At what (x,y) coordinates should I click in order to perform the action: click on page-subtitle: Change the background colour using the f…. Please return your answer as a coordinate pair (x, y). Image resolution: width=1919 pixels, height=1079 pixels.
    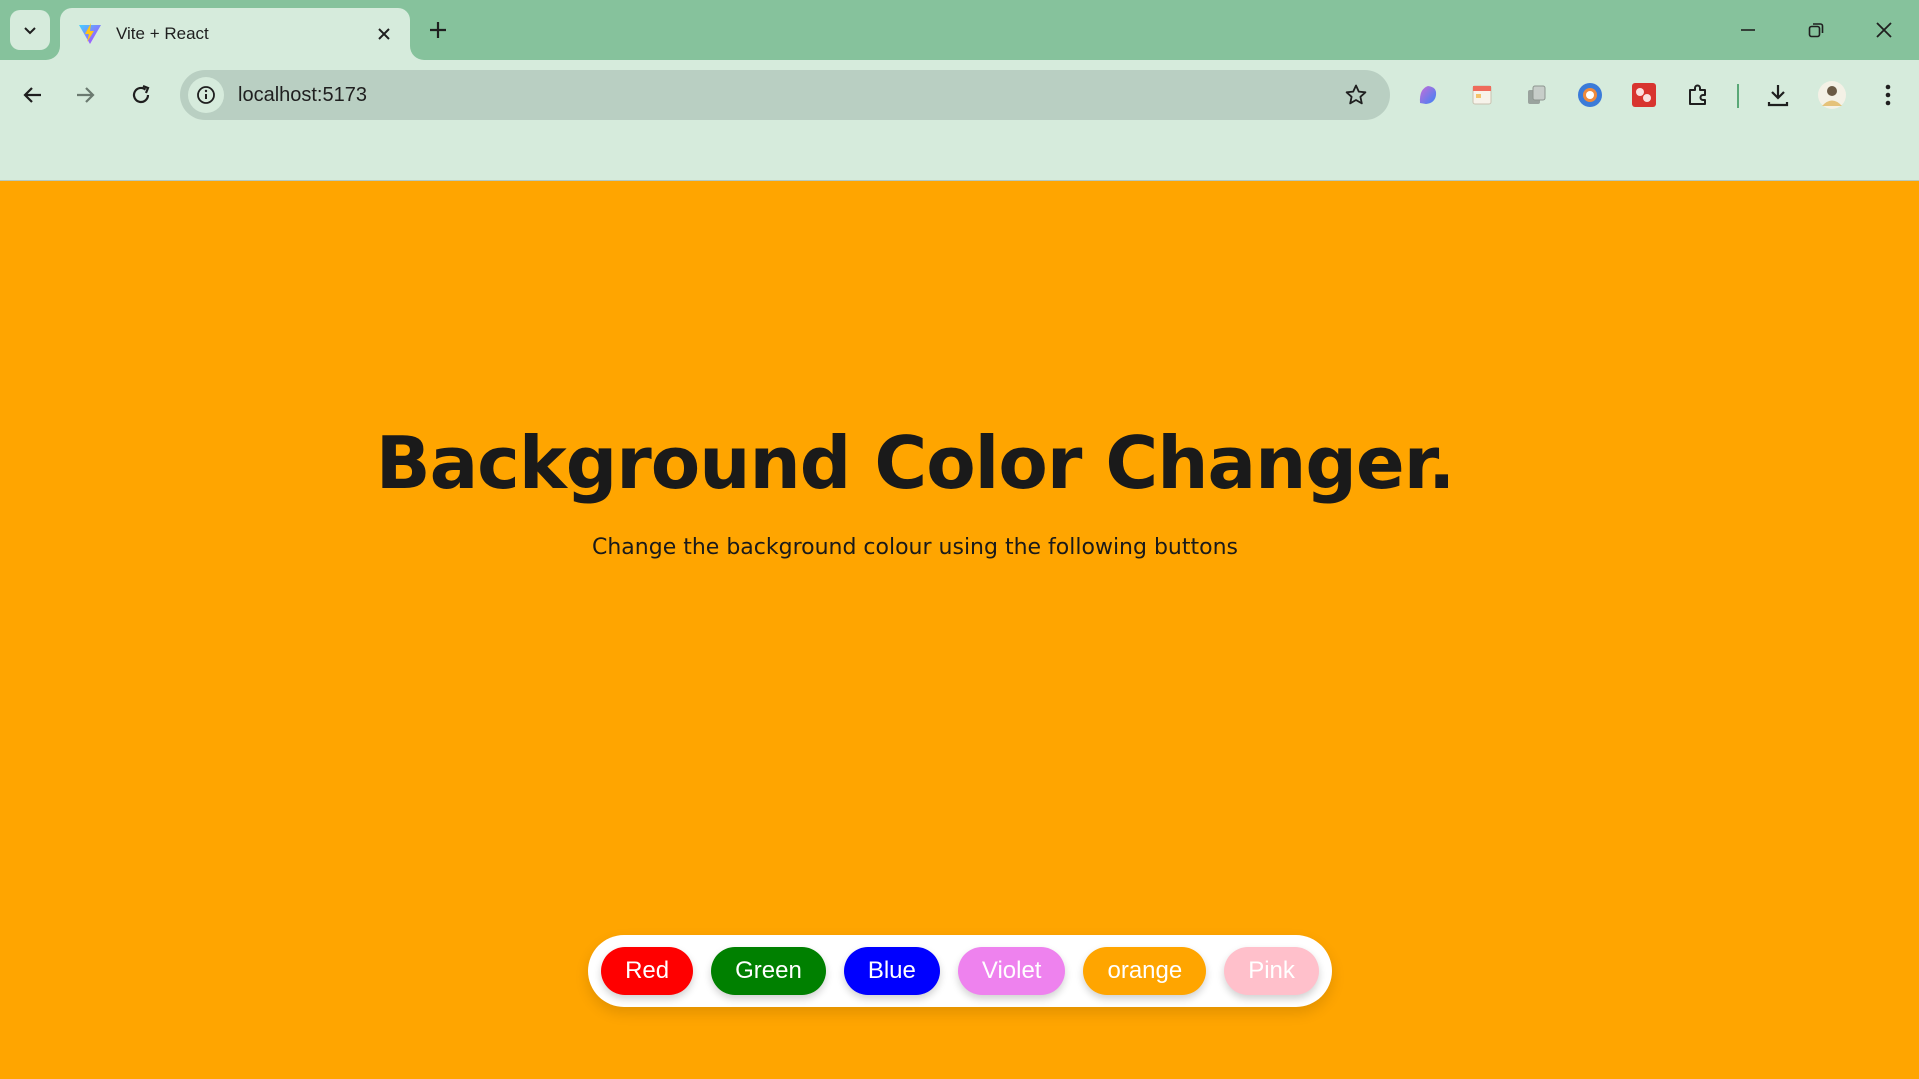
    Looking at the image, I should click on (915, 547).